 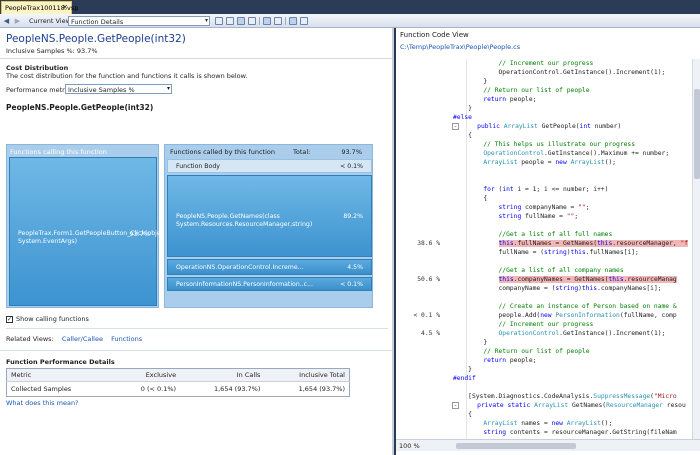 What do you see at coordinates (460, 47) in the screenshot?
I see `source-file-link: C:\Temp\PeopleTrax\People\People.cs` at bounding box center [460, 47].